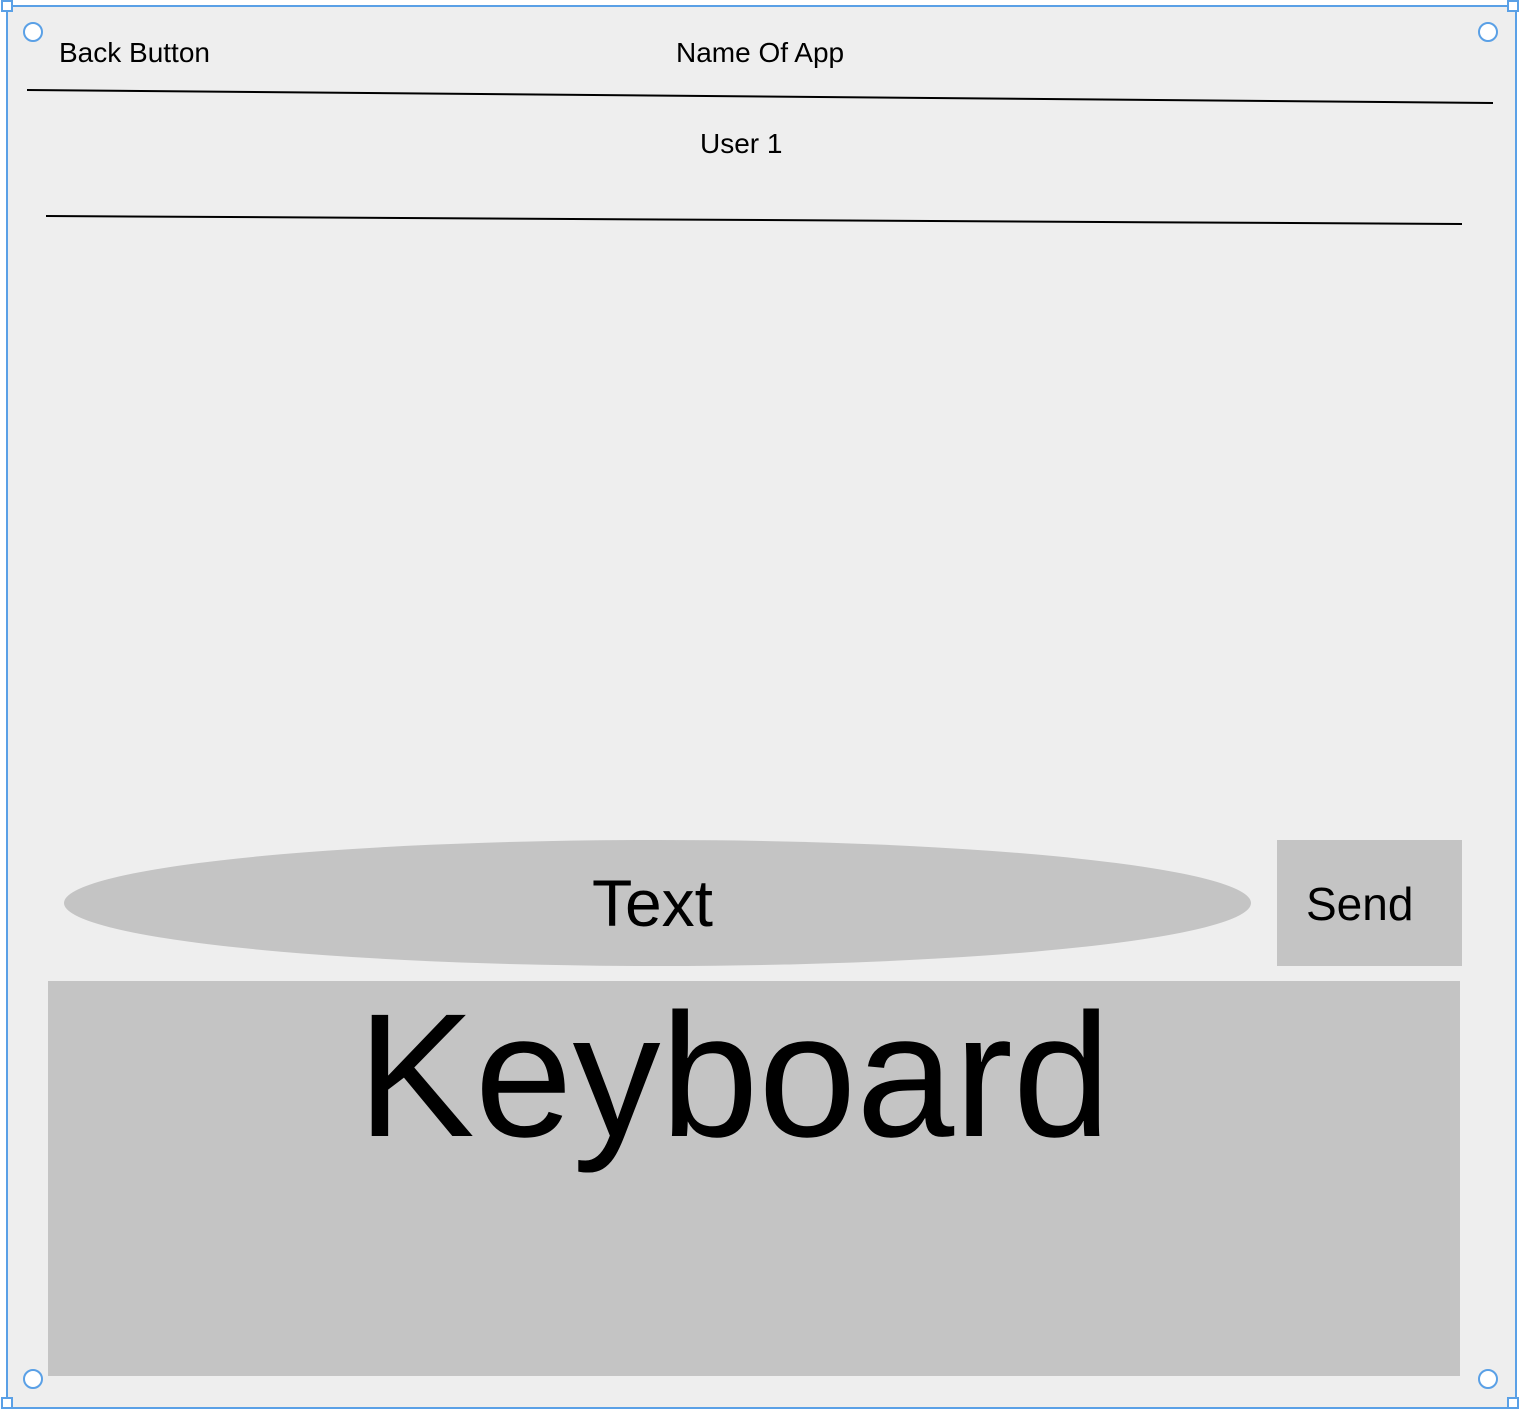  What do you see at coordinates (33, 1379) in the screenshot?
I see `resize-handle-bottom-left` at bounding box center [33, 1379].